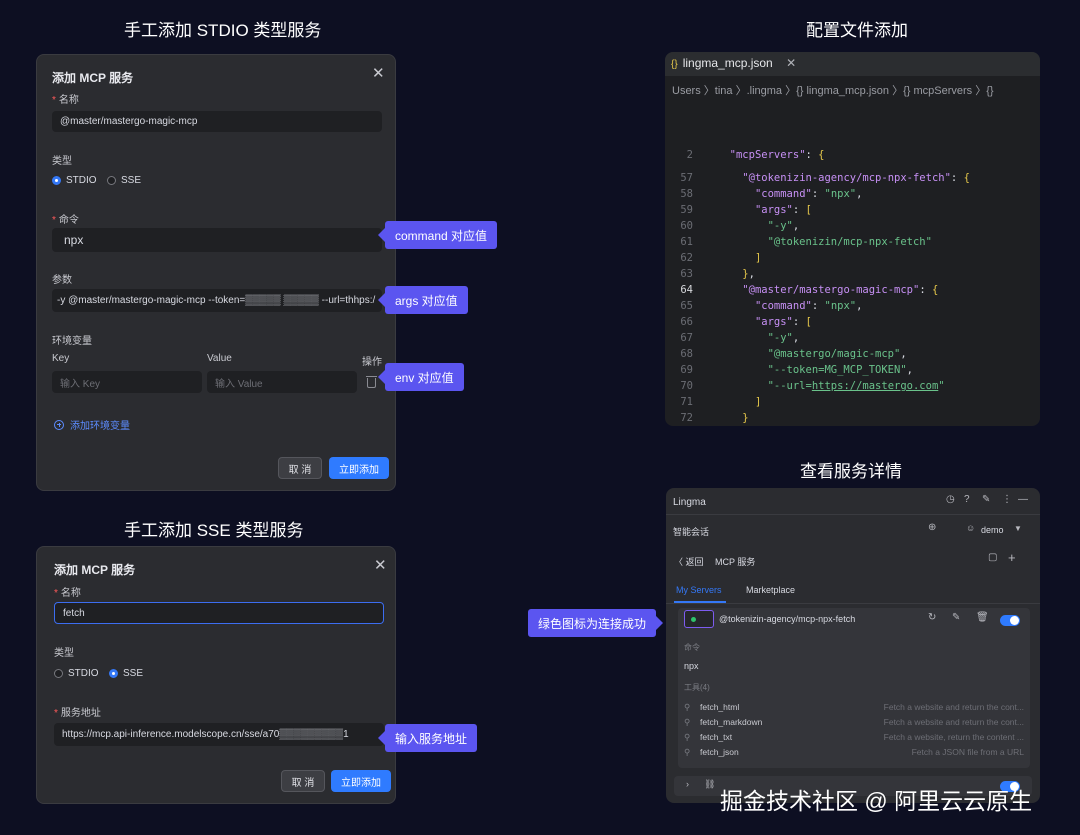 The width and height of the screenshot is (1080, 835). I want to click on delete-icon: 🗑, so click(982, 617).